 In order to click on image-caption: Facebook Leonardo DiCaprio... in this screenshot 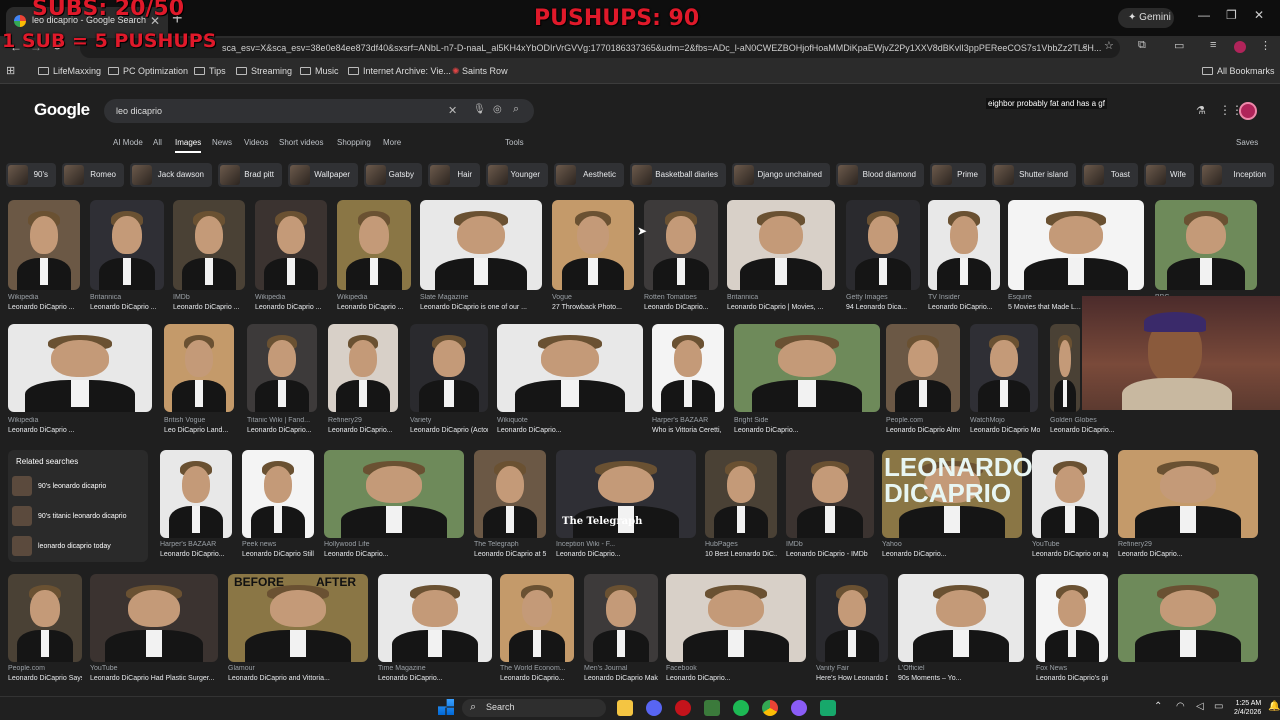, I will do `click(736, 673)`.